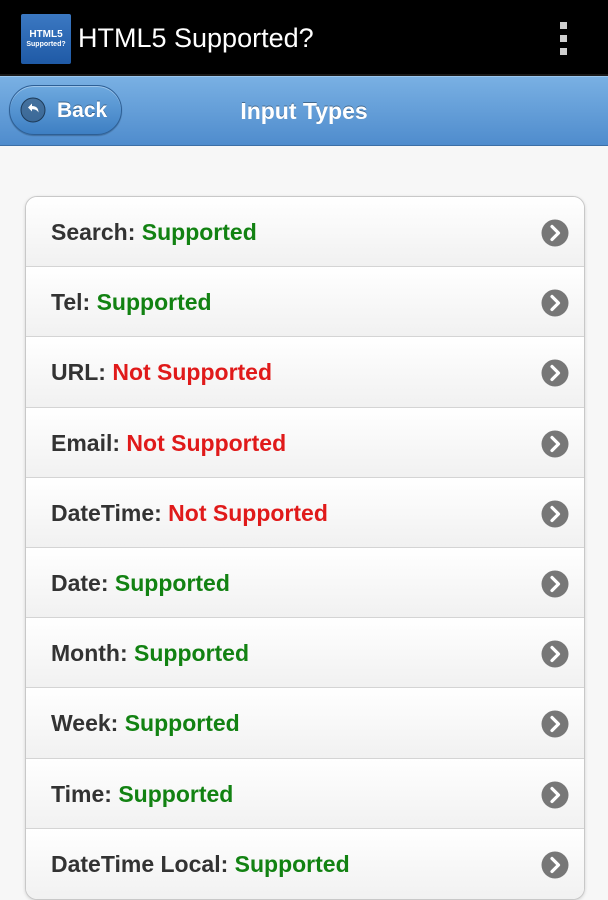 Image resolution: width=608 pixels, height=900 pixels. Describe the element at coordinates (305, 302) in the screenshot. I see `list-item: Tel: Supported` at that location.